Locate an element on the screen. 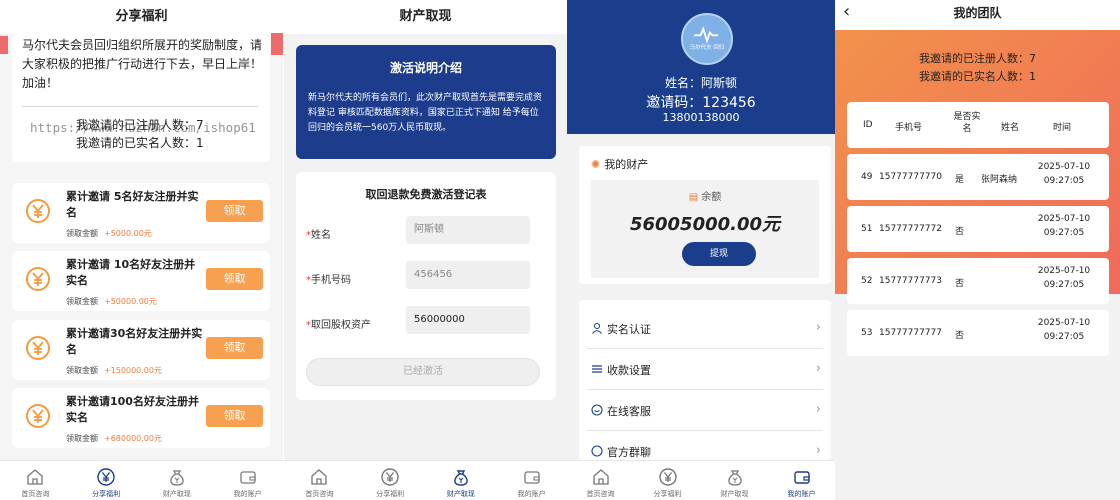 This screenshot has width=1120, height=500. table-row: 53 15777777777 否 2025-07-10 09:27:05 is located at coordinates (978, 333).